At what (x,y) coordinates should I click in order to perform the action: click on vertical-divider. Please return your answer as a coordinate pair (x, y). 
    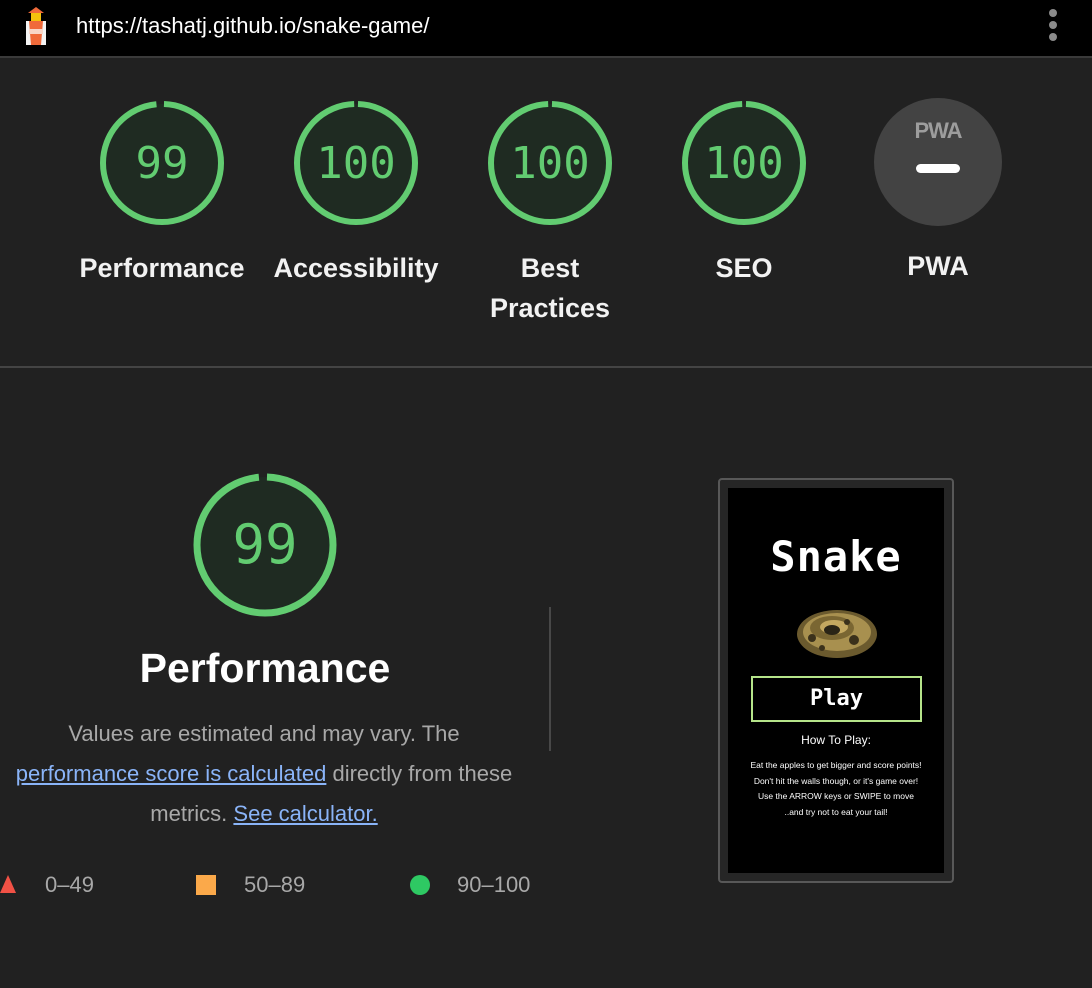
    Looking at the image, I should click on (550, 679).